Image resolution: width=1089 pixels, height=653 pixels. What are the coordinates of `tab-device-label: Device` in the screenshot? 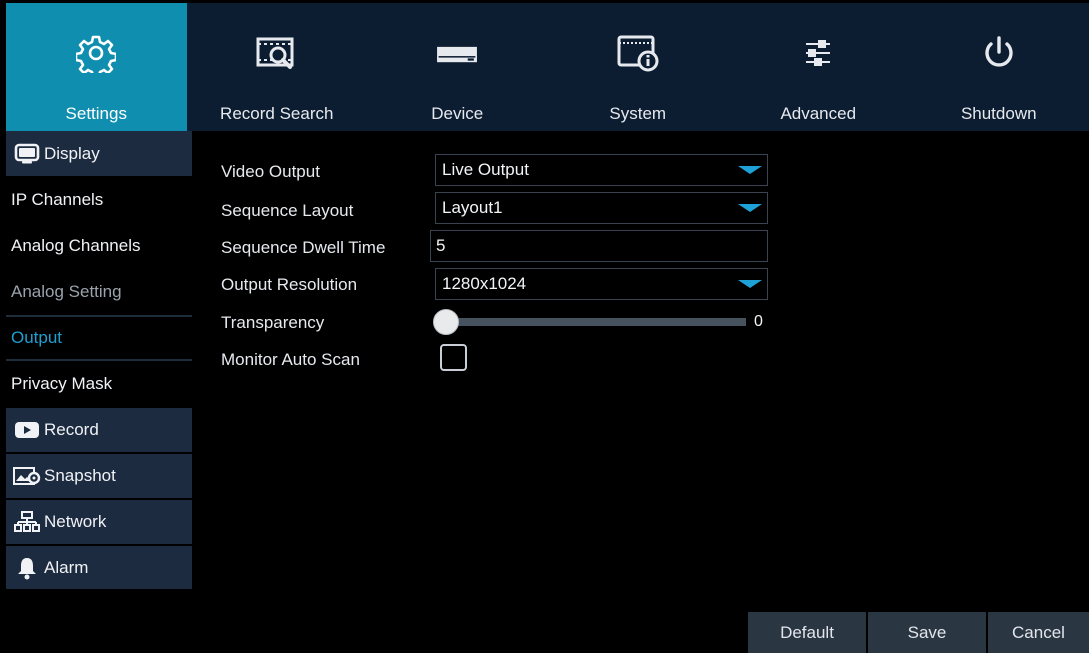 It's located at (457, 113).